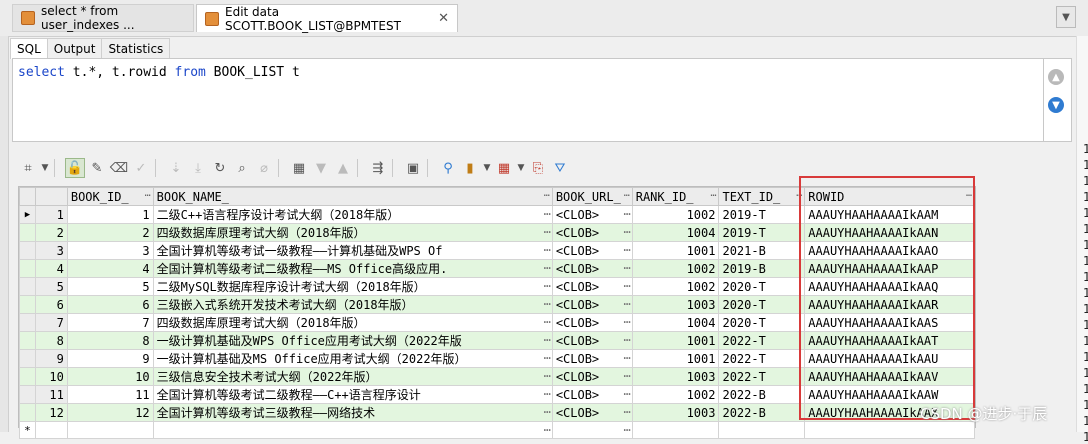 This screenshot has height=444, width=1088. What do you see at coordinates (110, 250) in the screenshot?
I see `cell-book-id: 3` at bounding box center [110, 250].